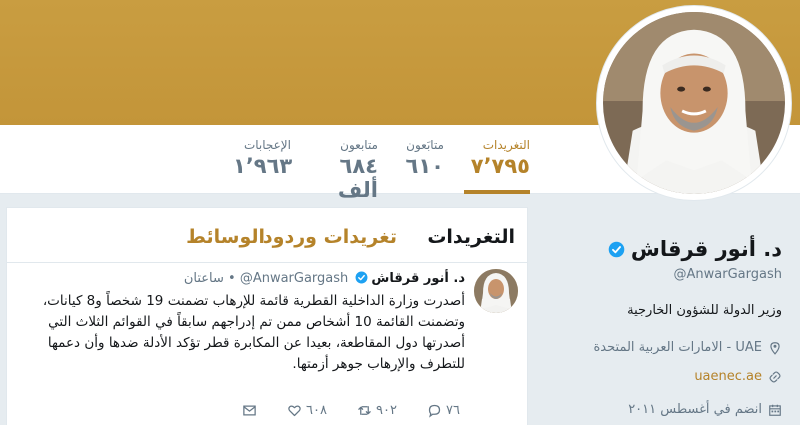 This screenshot has width=800, height=425. I want to click on calendar-icon, so click(775, 410).